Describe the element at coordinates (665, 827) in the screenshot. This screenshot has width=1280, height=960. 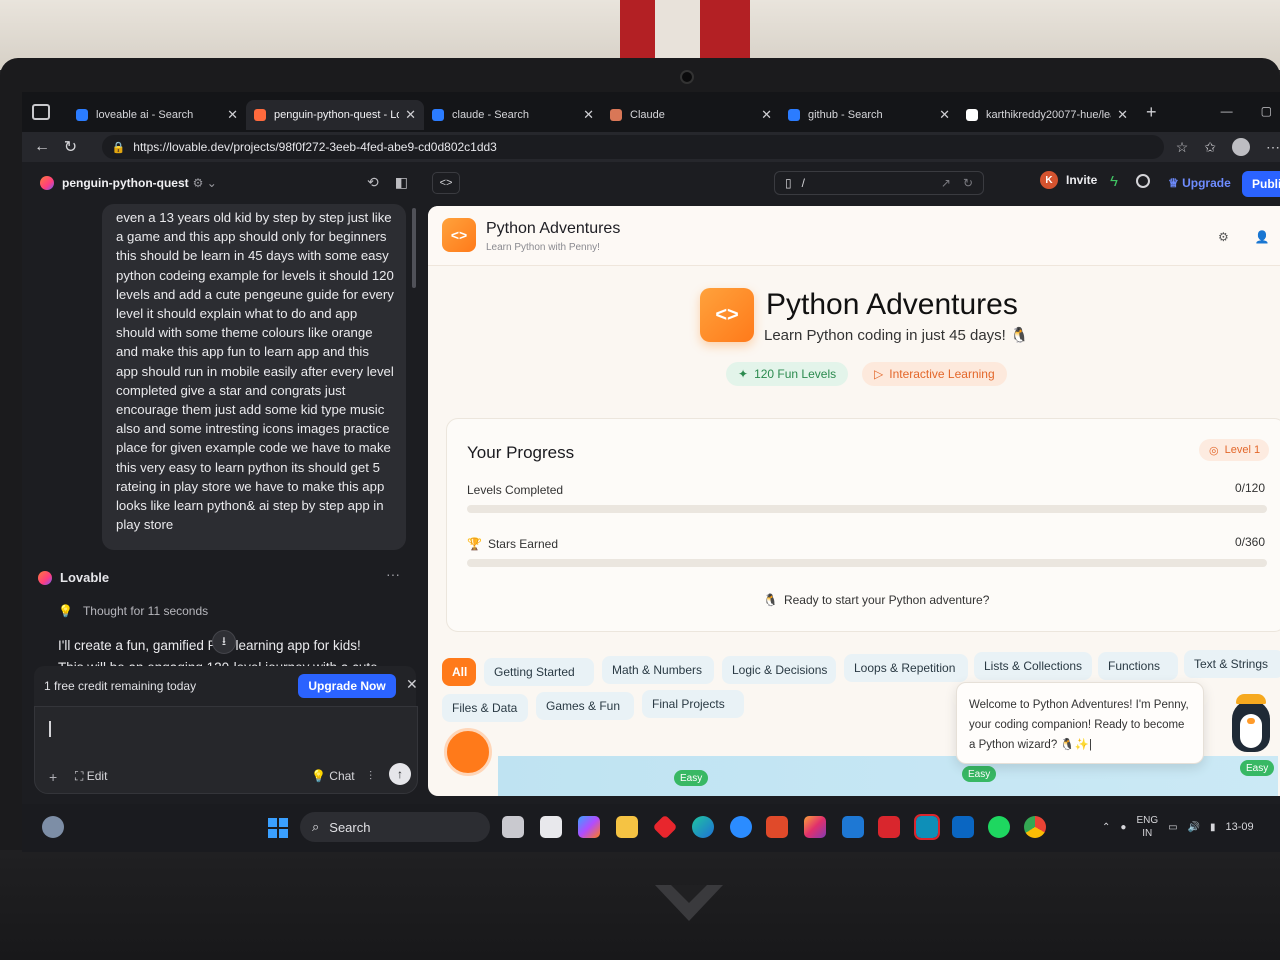
I see `app-icon-red` at that location.